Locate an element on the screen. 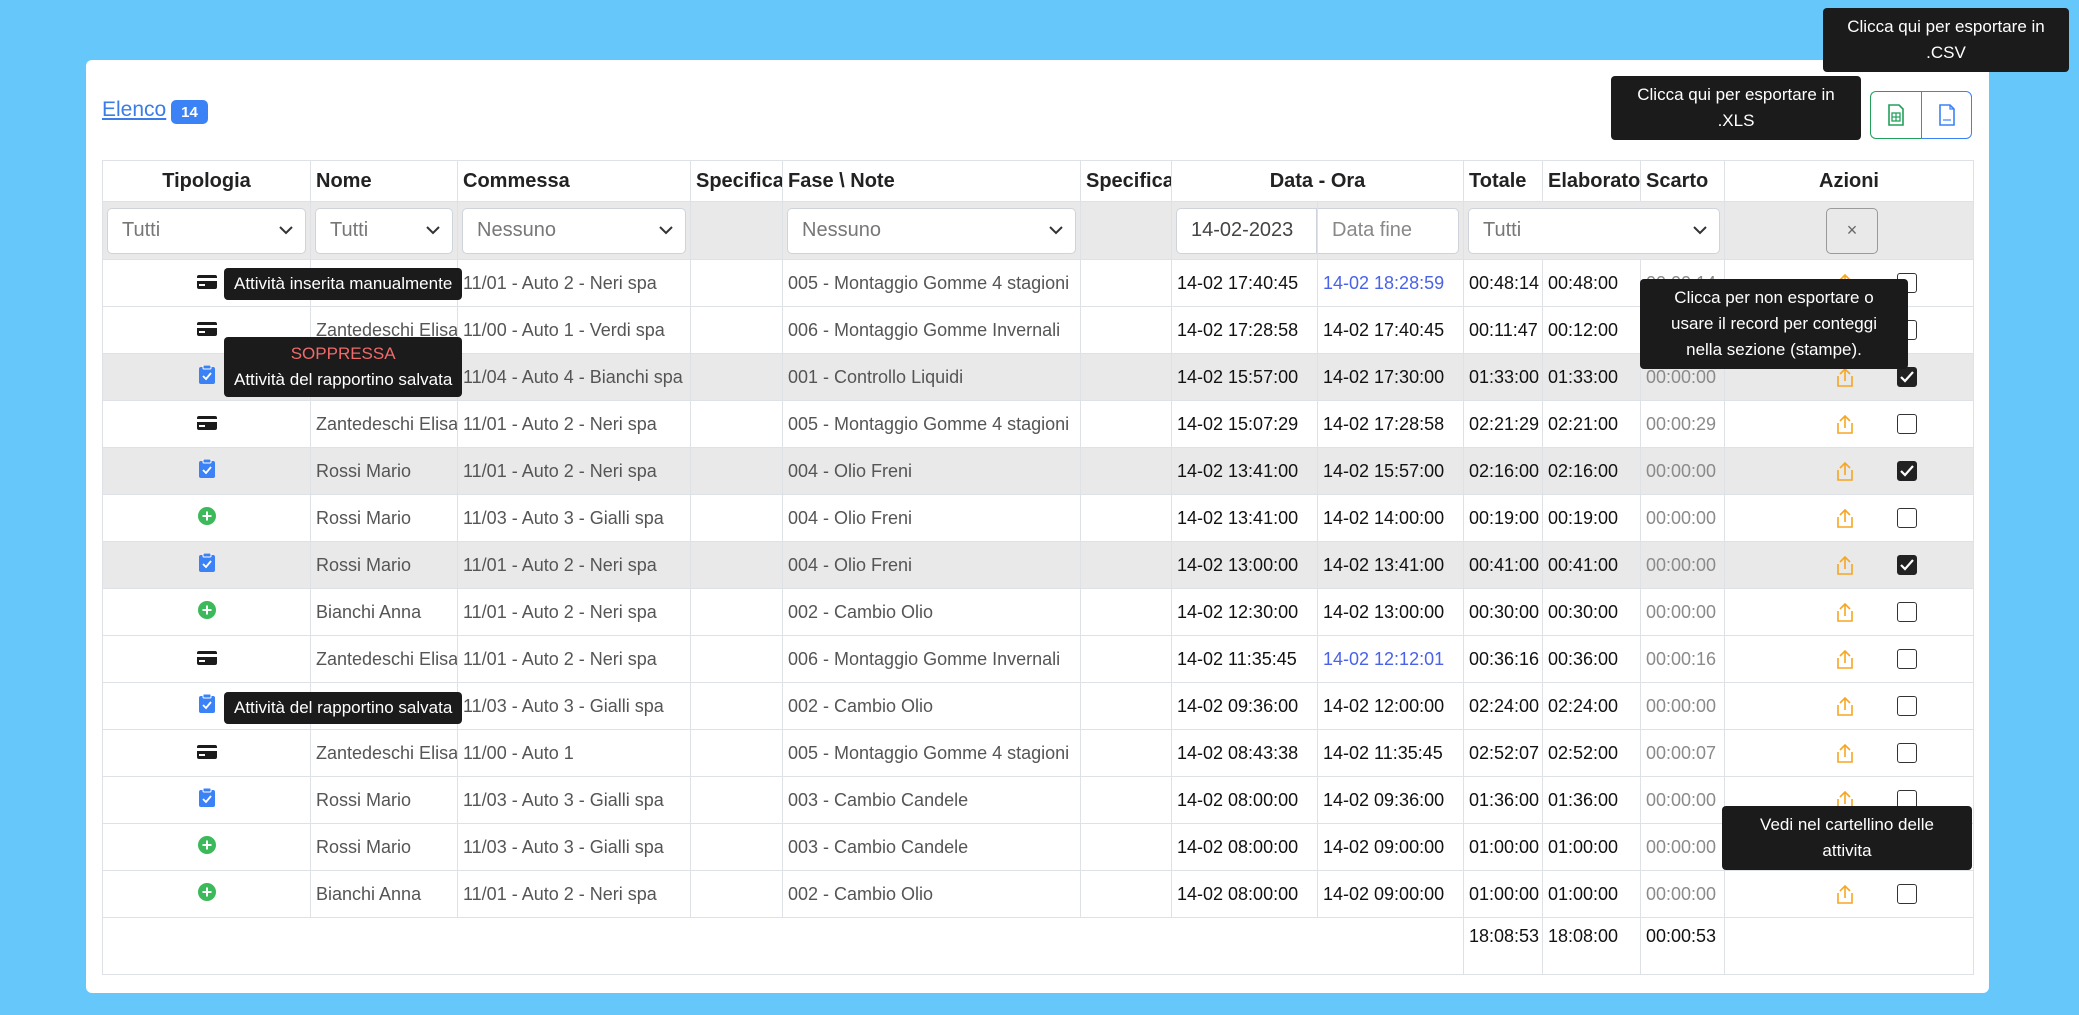 The width and height of the screenshot is (2079, 1015). start-cell: 14-02 13:00:00 is located at coordinates (1244, 565).